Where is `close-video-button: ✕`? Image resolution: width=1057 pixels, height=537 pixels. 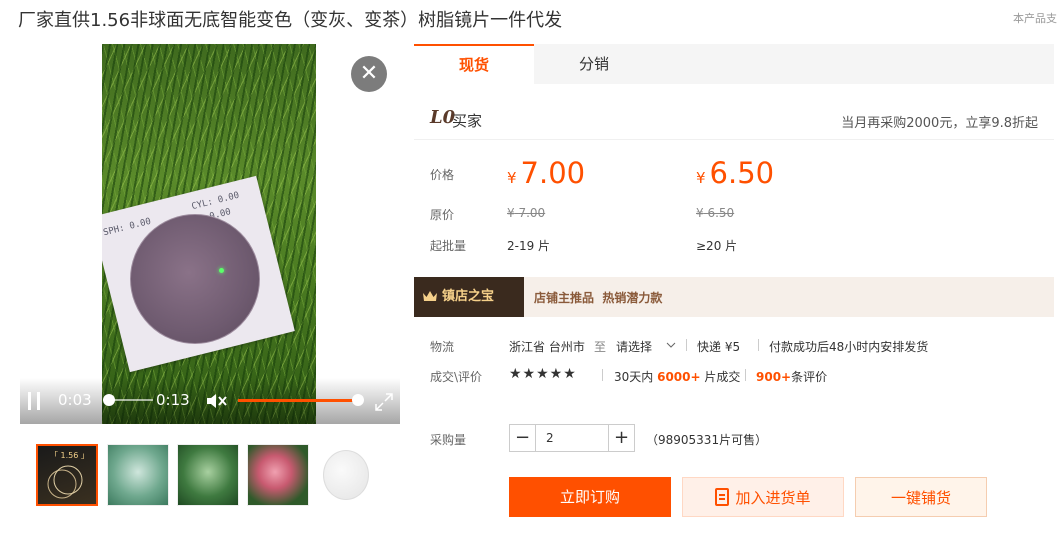
close-video-button: ✕ is located at coordinates (369, 74).